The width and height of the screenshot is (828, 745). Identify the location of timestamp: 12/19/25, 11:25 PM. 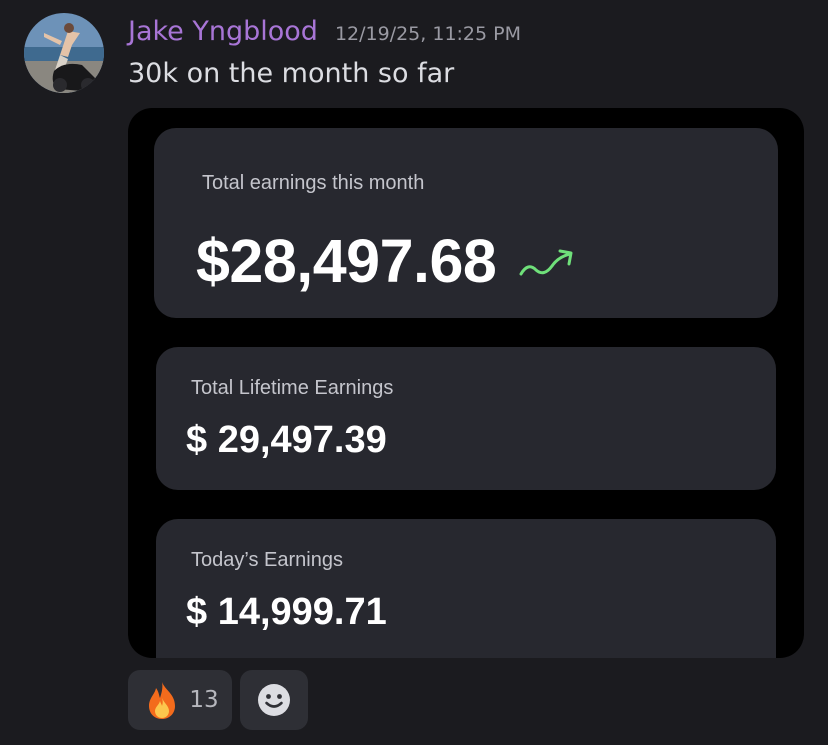
(427, 34).